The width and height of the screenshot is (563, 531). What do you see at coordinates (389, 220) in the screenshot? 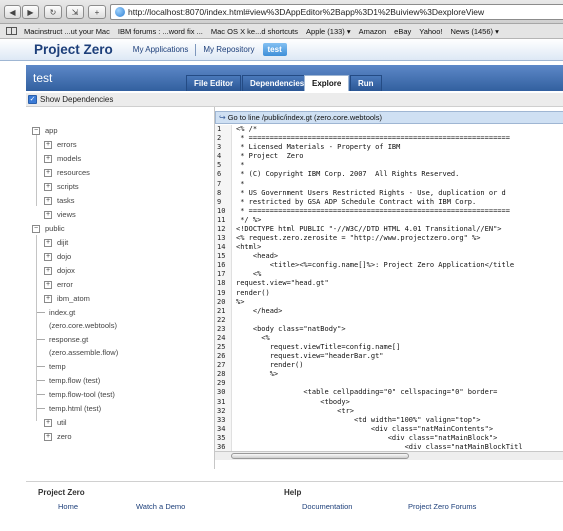
I see `code-line: 11 */ %>` at bounding box center [389, 220].